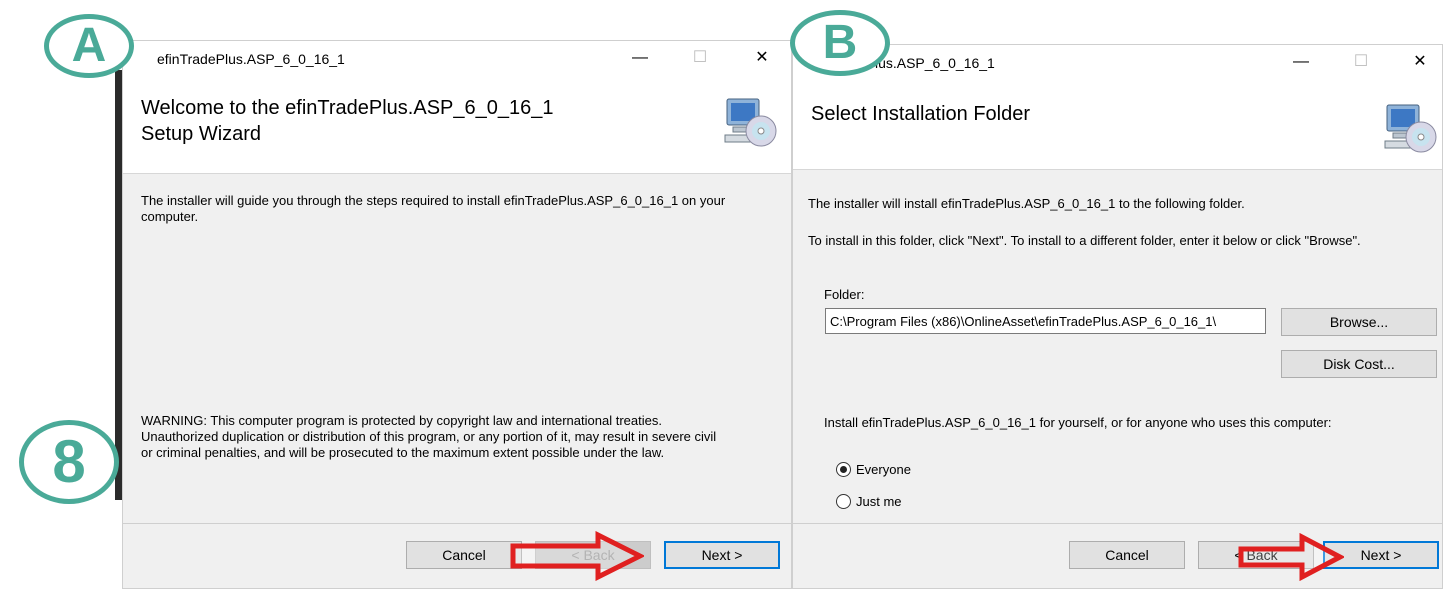 The image size is (1443, 589). Describe the element at coordinates (89, 46) in the screenshot. I see `marker-a: A` at that location.